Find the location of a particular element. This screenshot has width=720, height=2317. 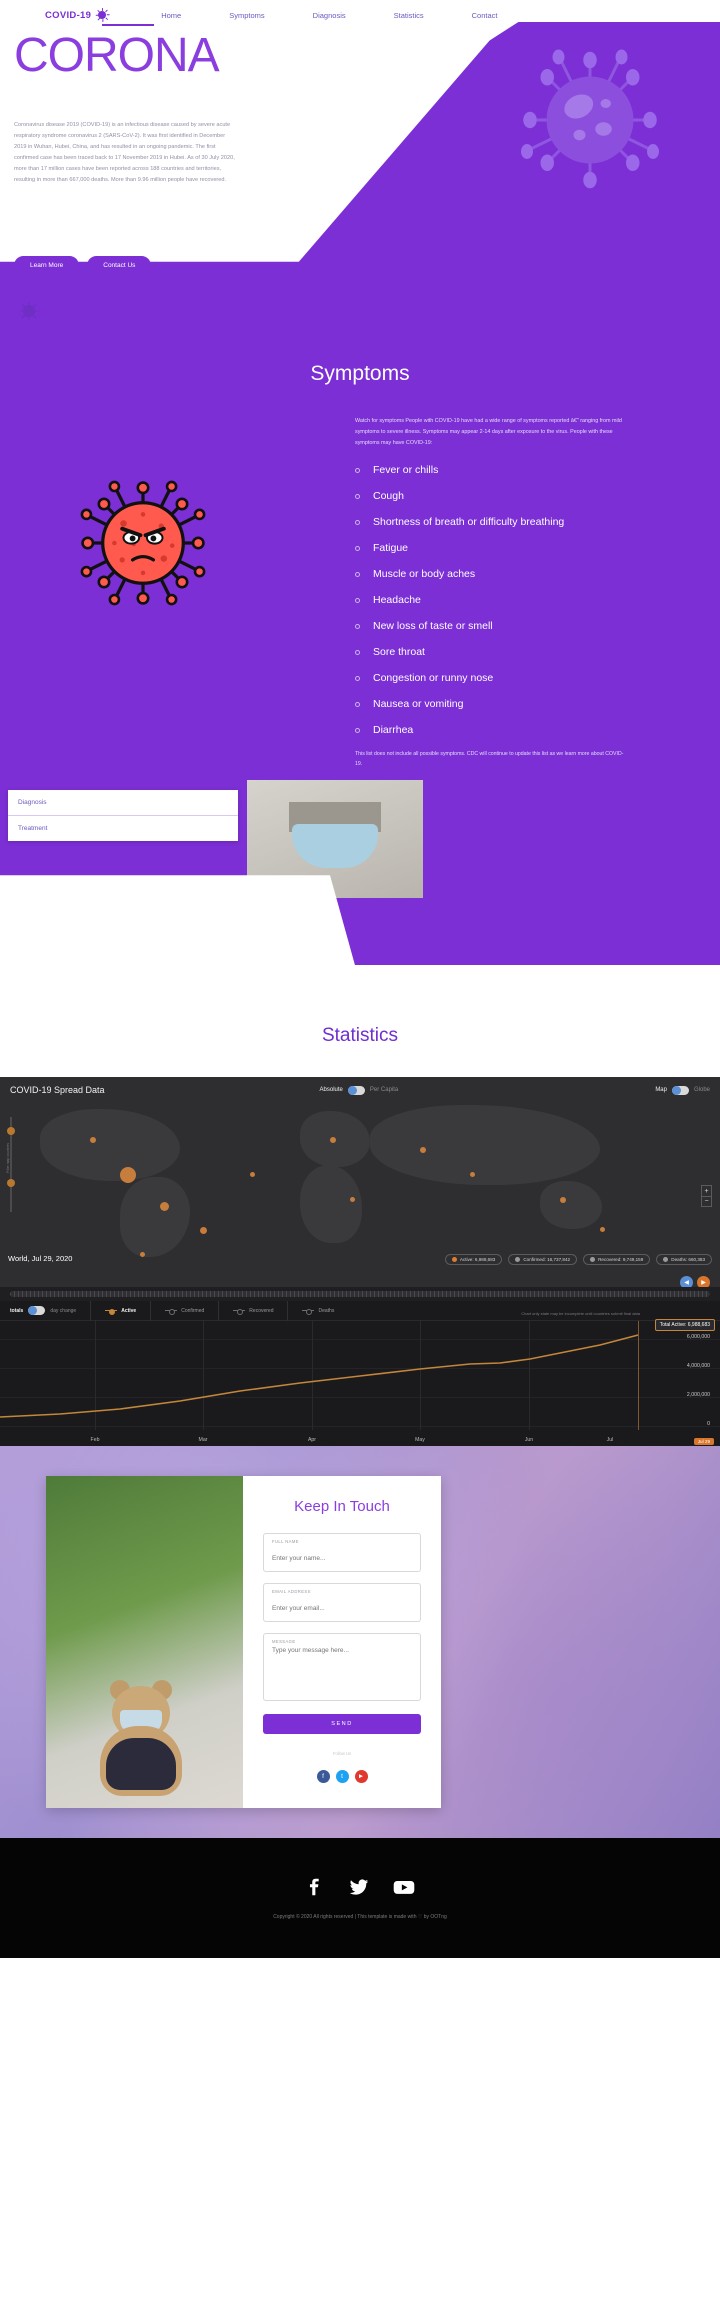

totals-daychange-toggle: totals day change is located at coordinates (51, 1310).